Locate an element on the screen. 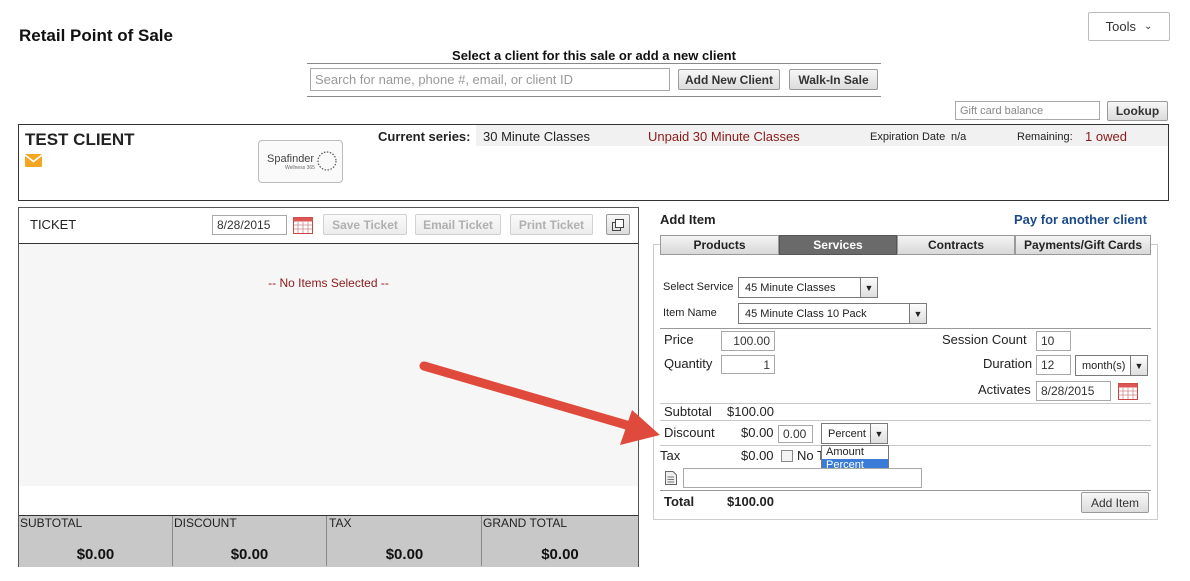 This screenshot has height=581, width=1190. tools-label: Tools is located at coordinates (1120, 26).